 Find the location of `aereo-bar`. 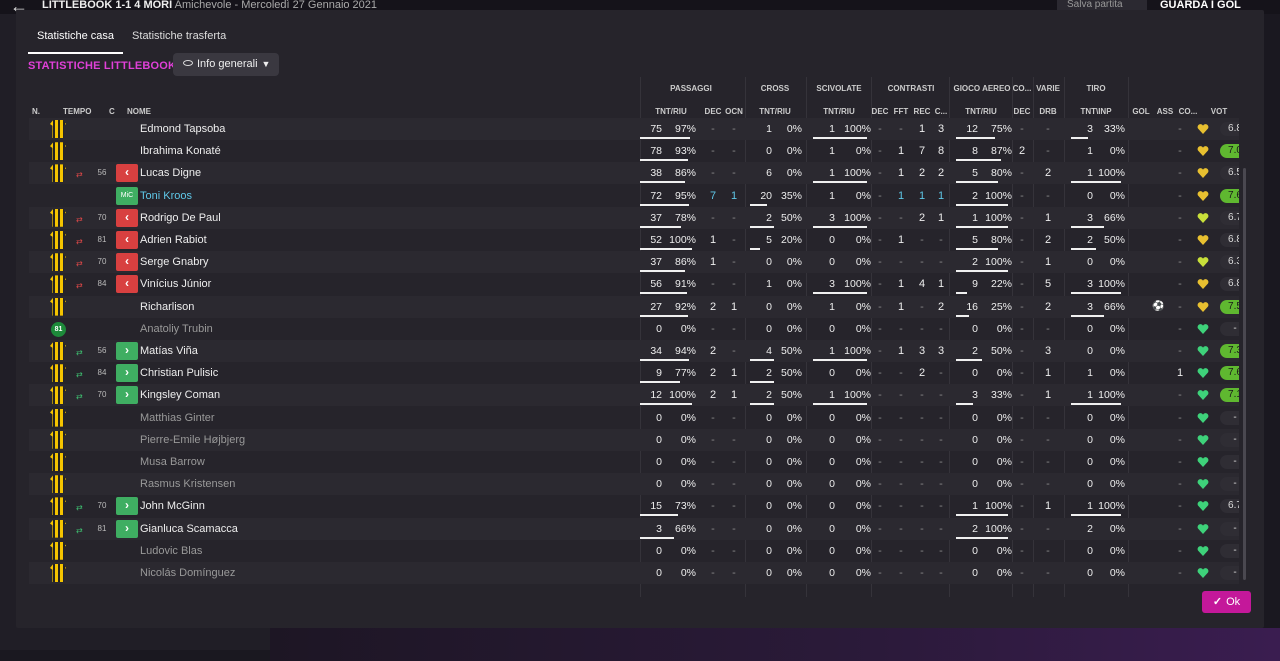

aereo-bar is located at coordinates (977, 182).